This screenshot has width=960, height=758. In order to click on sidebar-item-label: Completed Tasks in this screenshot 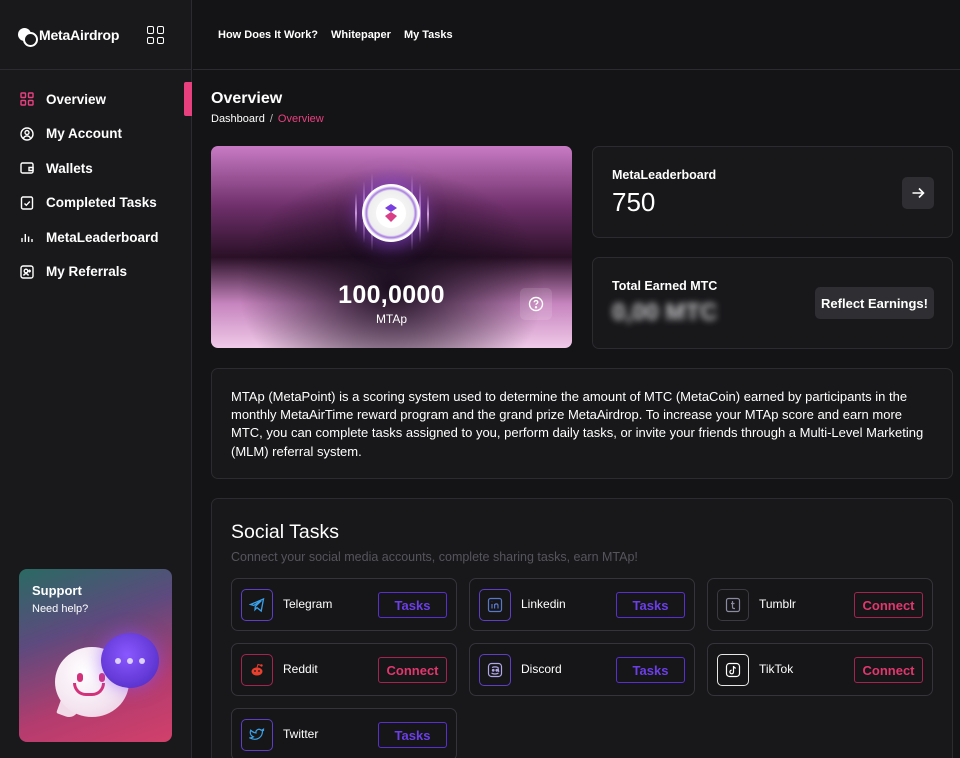, I will do `click(101, 203)`.